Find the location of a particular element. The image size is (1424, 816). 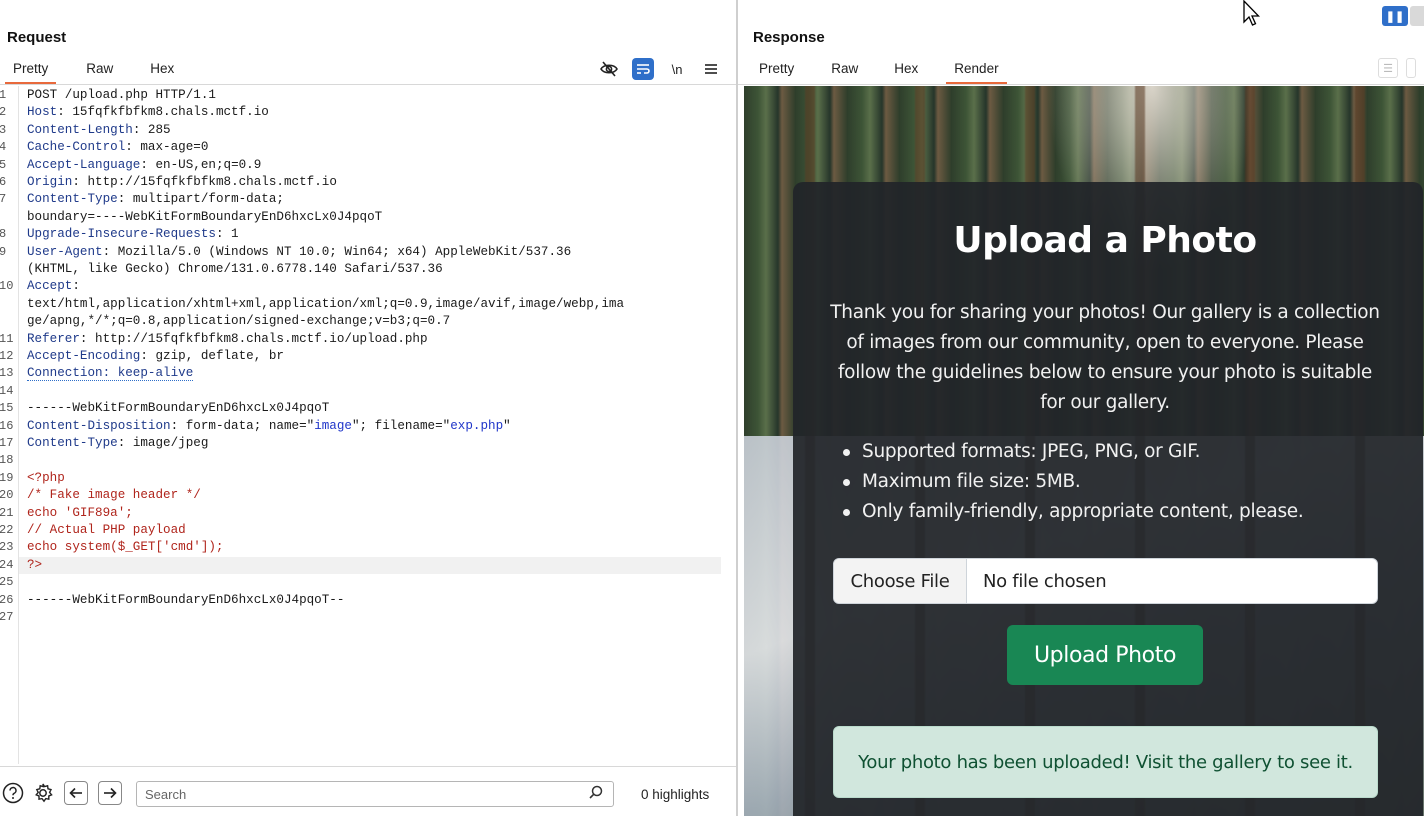

code-line: 1 POST /upload.php HTTP/1.1 is located at coordinates (368, 95).